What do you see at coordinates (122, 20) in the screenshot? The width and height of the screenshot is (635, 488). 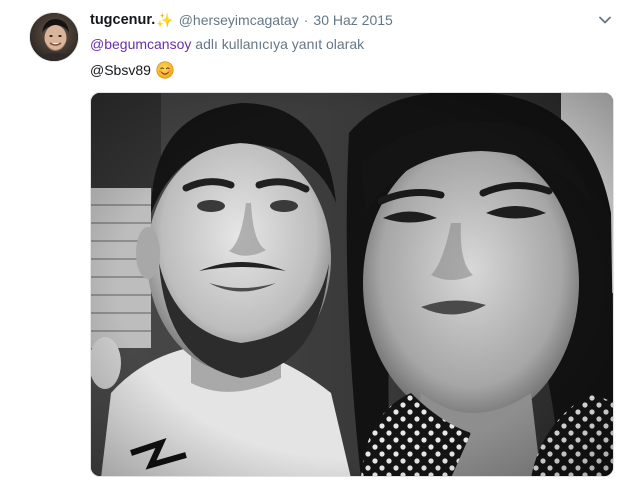 I see `display-name: tugcenur.` at bounding box center [122, 20].